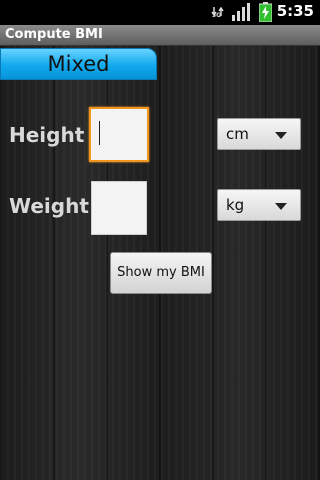 The width and height of the screenshot is (320, 480). What do you see at coordinates (161, 273) in the screenshot?
I see `show-bmi-button: Show my BMI` at bounding box center [161, 273].